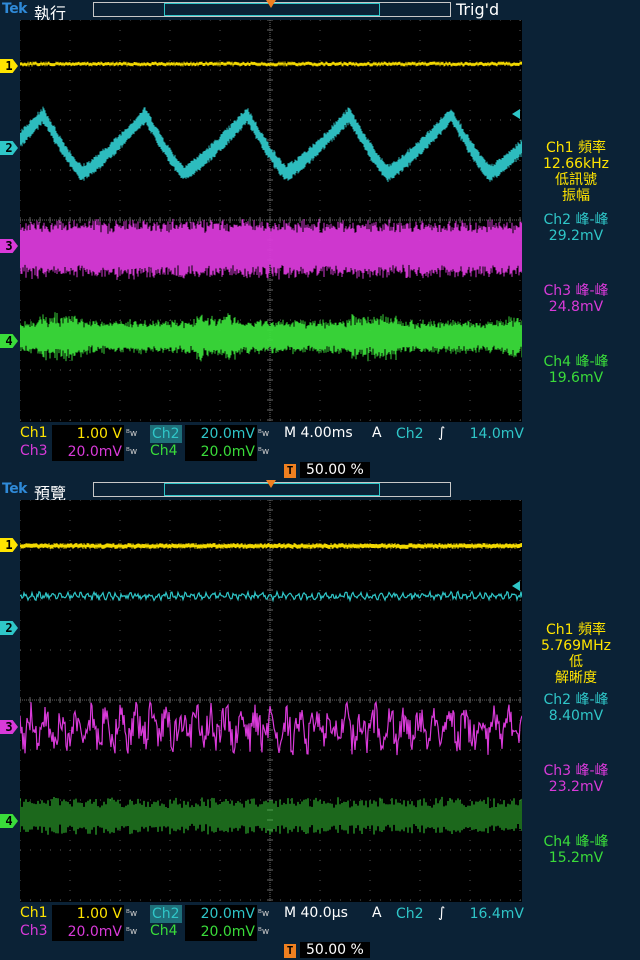  Describe the element at coordinates (576, 662) in the screenshot. I see `meas-note: 低` at that location.